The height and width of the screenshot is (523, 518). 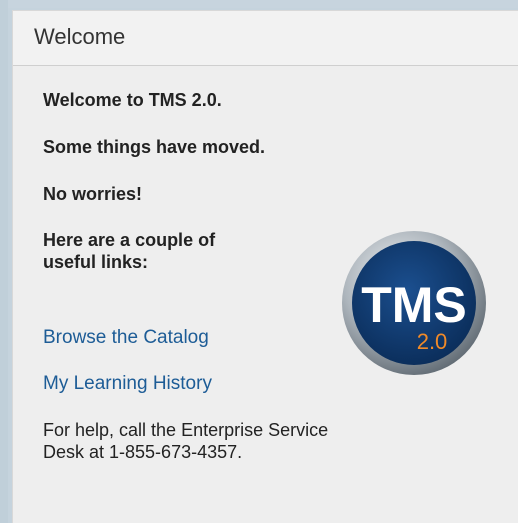 I want to click on welcome-line: Welcome to TMS 2.0., so click(x=132, y=100).